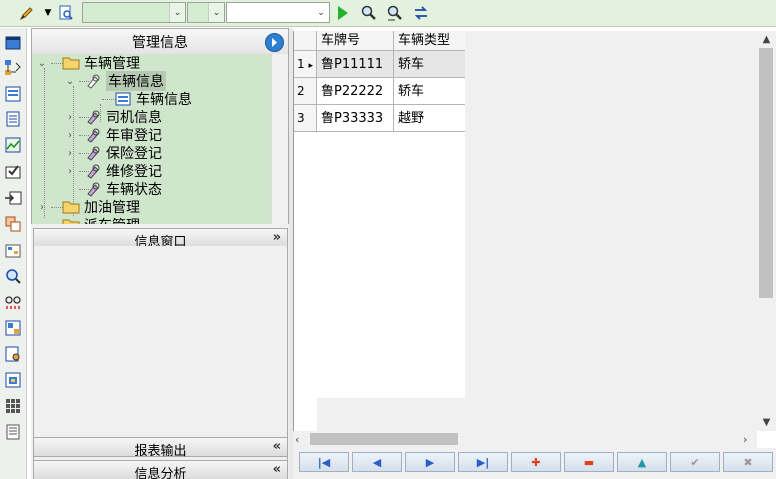 This screenshot has height=479, width=776. What do you see at coordinates (421, 13) in the screenshot?
I see `refresh-swap-icon` at bounding box center [421, 13].